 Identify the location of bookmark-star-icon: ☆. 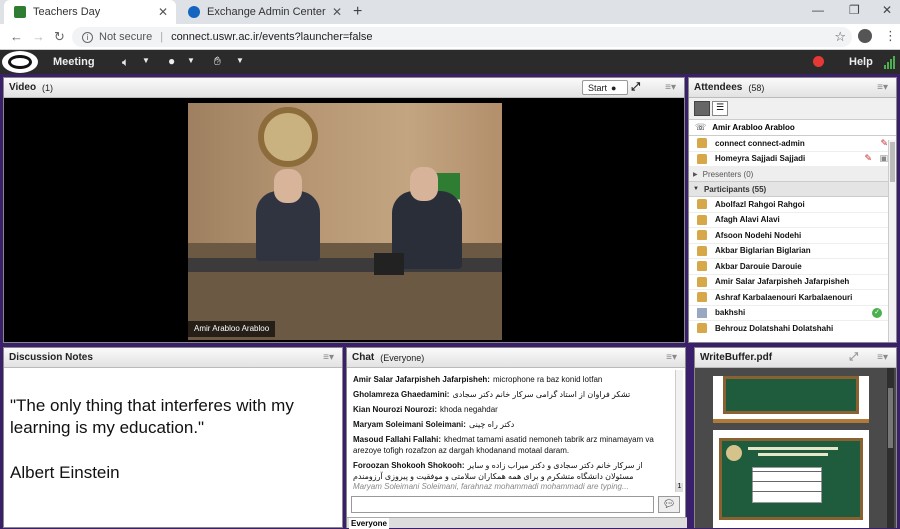
(840, 37).